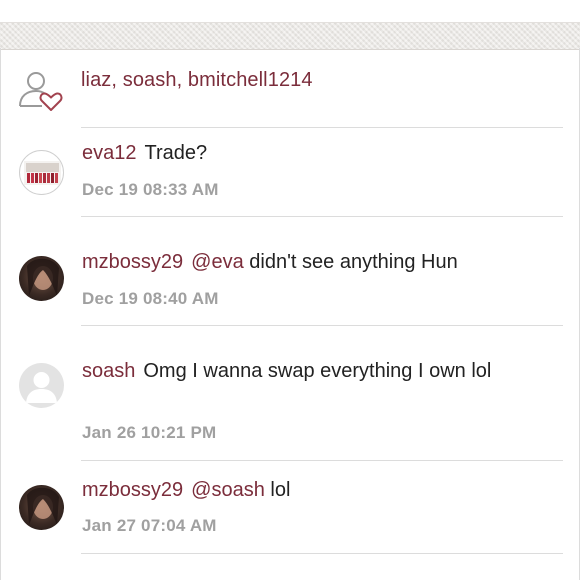  I want to click on comment-body: Omg I wanna swap everything I own lol, so click(317, 371).